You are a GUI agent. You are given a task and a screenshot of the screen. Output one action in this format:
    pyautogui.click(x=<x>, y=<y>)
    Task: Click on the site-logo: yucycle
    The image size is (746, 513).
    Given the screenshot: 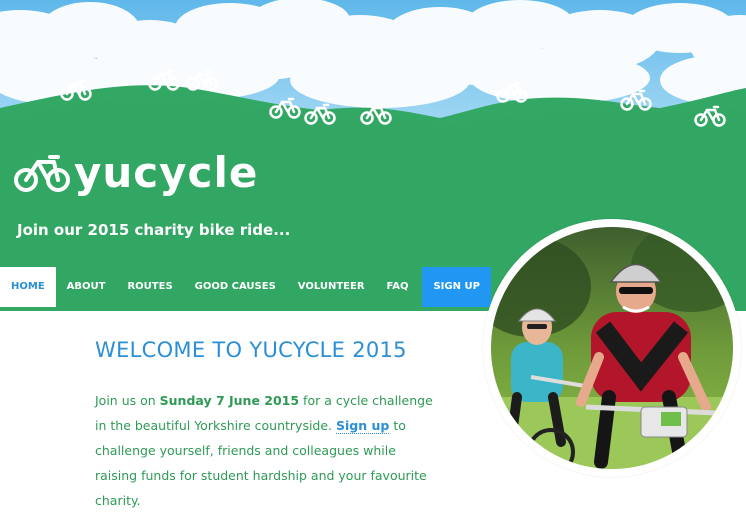 What is the action you would take?
    pyautogui.click(x=136, y=173)
    